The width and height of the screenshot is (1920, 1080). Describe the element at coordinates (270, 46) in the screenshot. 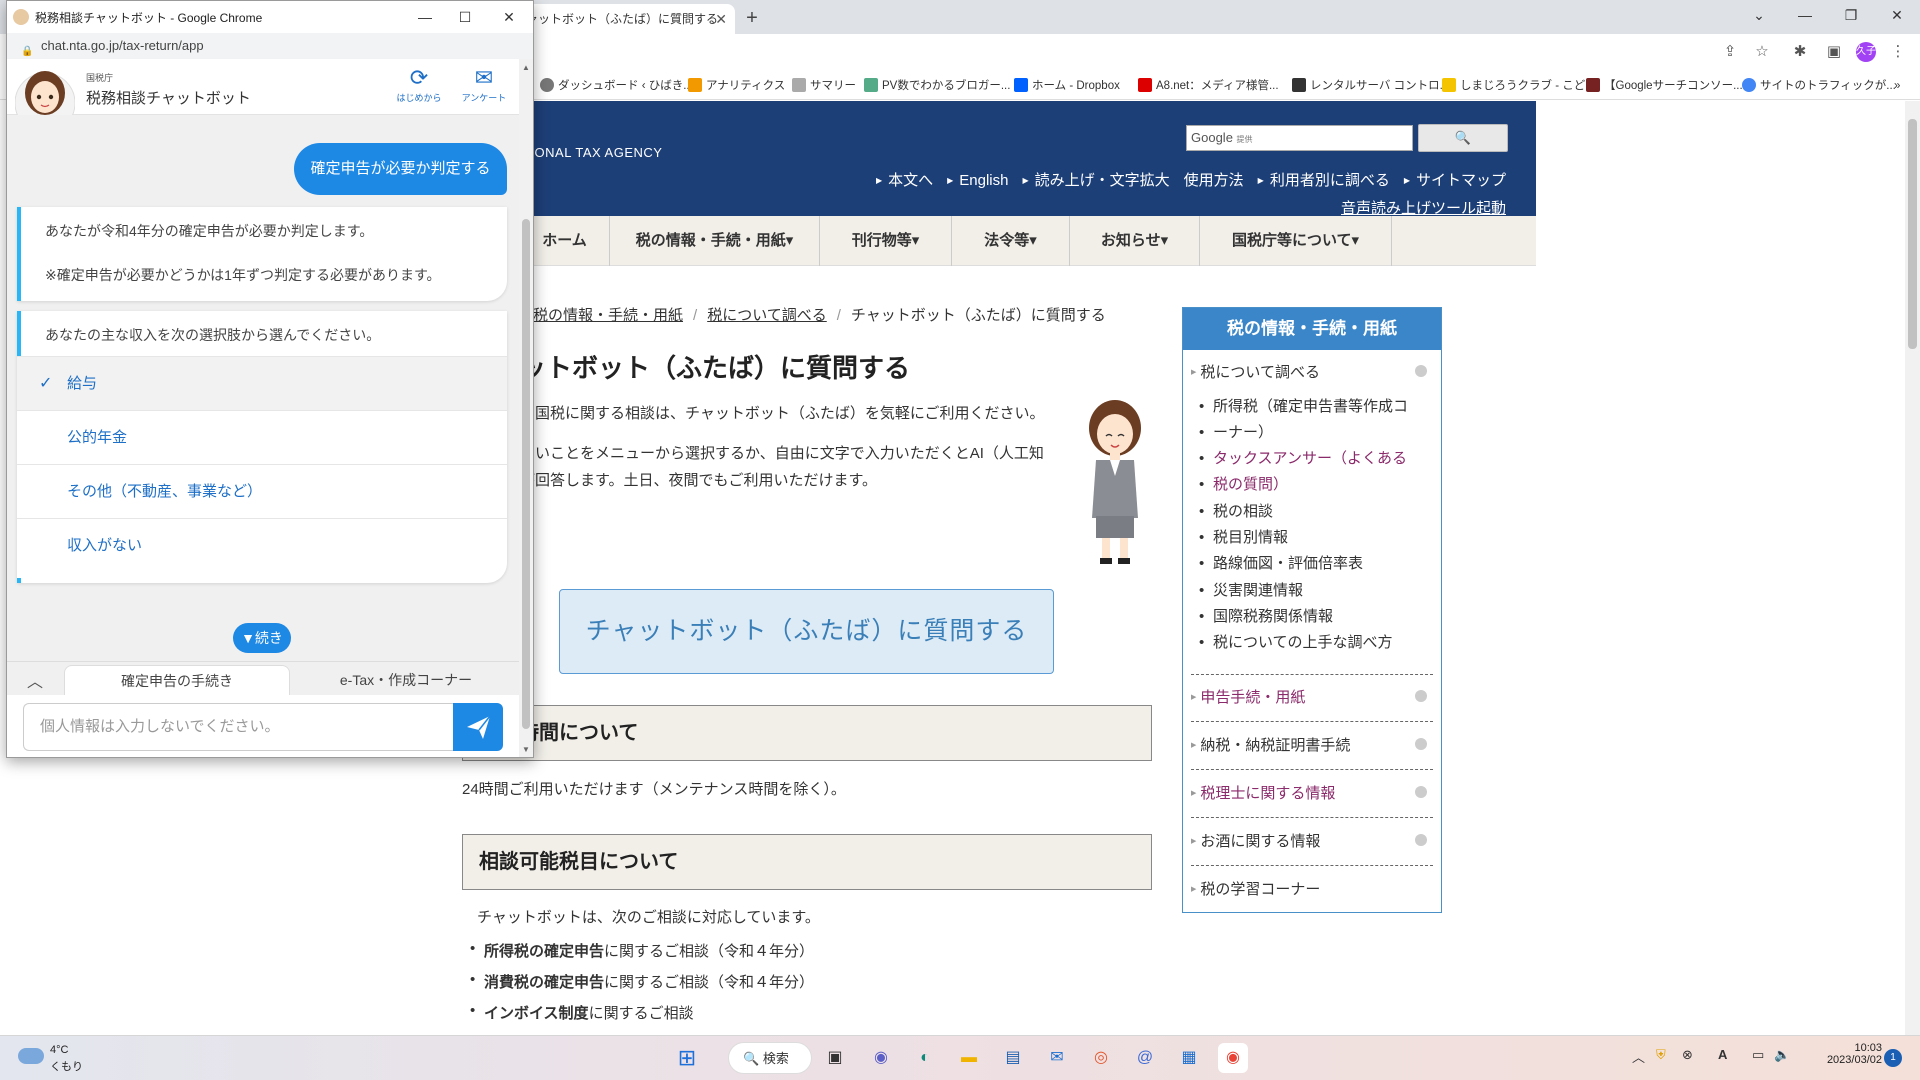

I see `address-bar: 🔒 chat.nta.go.jp/tax-return/app` at that location.